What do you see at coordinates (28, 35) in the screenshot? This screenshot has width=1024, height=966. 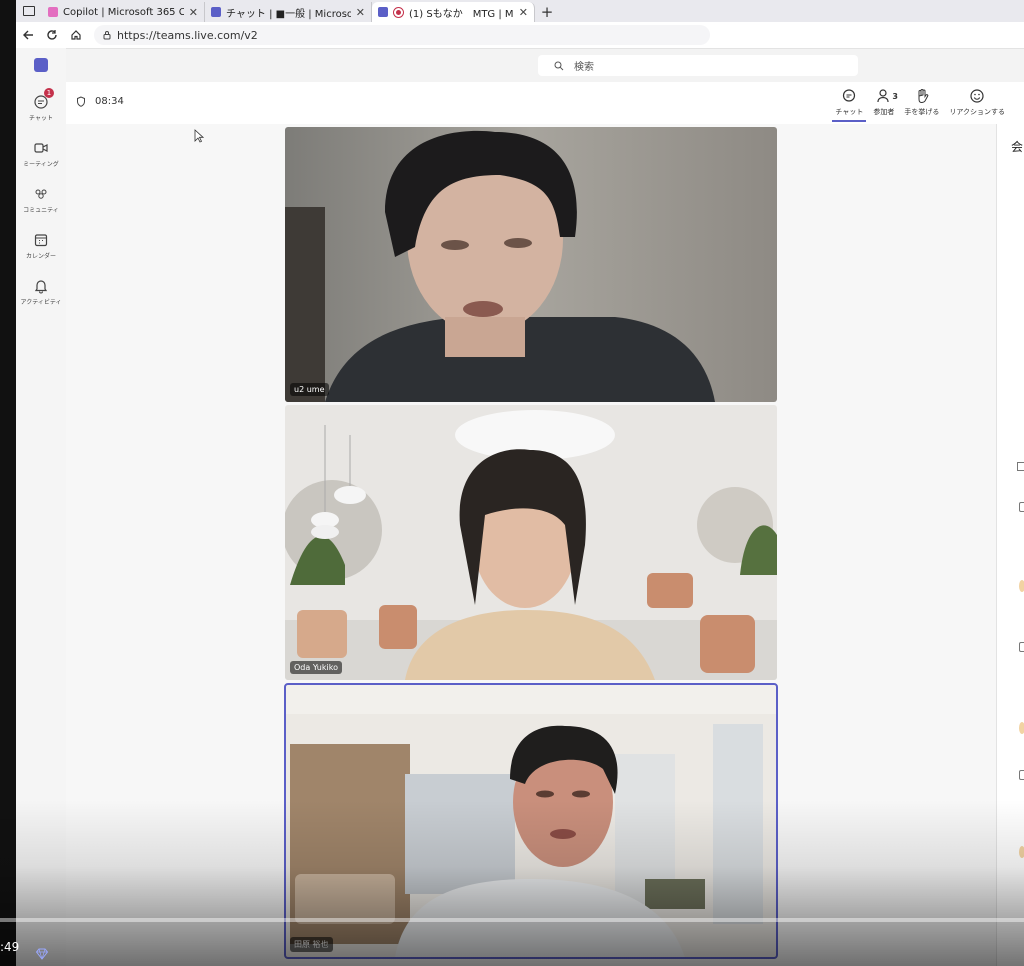 I see `back-arrow-icon` at bounding box center [28, 35].